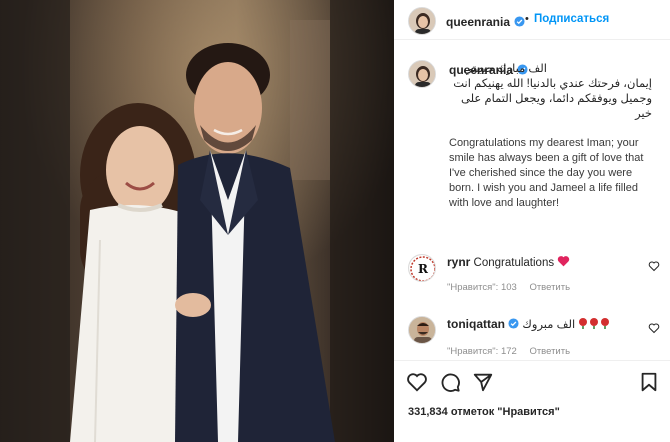 The image size is (670, 442). Describe the element at coordinates (532, 20) in the screenshot. I see `post-header: queenrania • Подписаться` at that location.